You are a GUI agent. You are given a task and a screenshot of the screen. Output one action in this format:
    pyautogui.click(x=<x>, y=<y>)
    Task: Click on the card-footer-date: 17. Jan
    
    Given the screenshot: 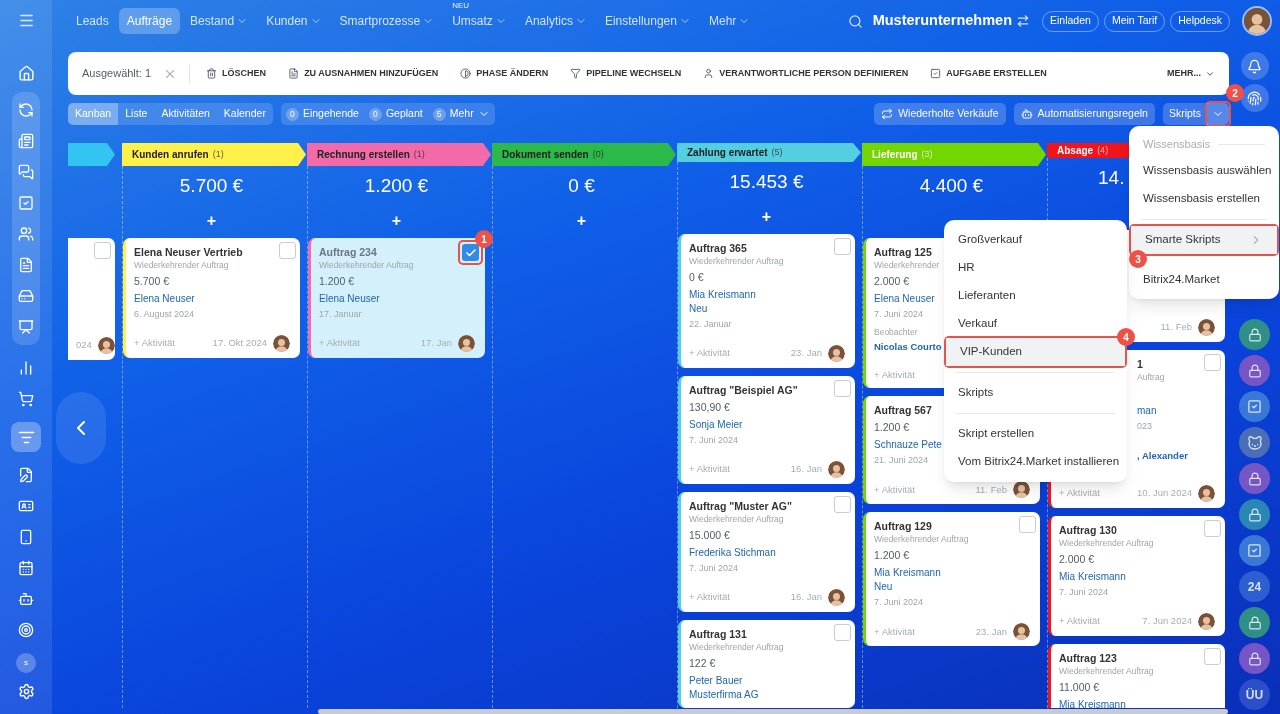 What is the action you would take?
    pyautogui.click(x=436, y=343)
    